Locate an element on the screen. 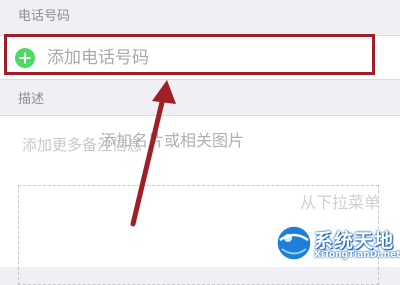 The image size is (400, 285). description-section-header: 描述 is located at coordinates (31, 99).